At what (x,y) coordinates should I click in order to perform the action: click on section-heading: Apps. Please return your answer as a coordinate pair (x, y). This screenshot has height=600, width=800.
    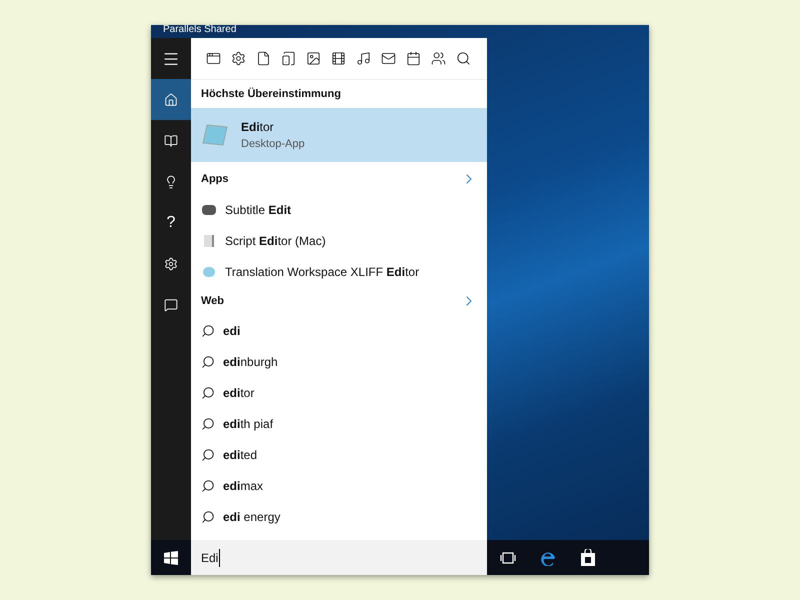
    Looking at the image, I should click on (214, 179).